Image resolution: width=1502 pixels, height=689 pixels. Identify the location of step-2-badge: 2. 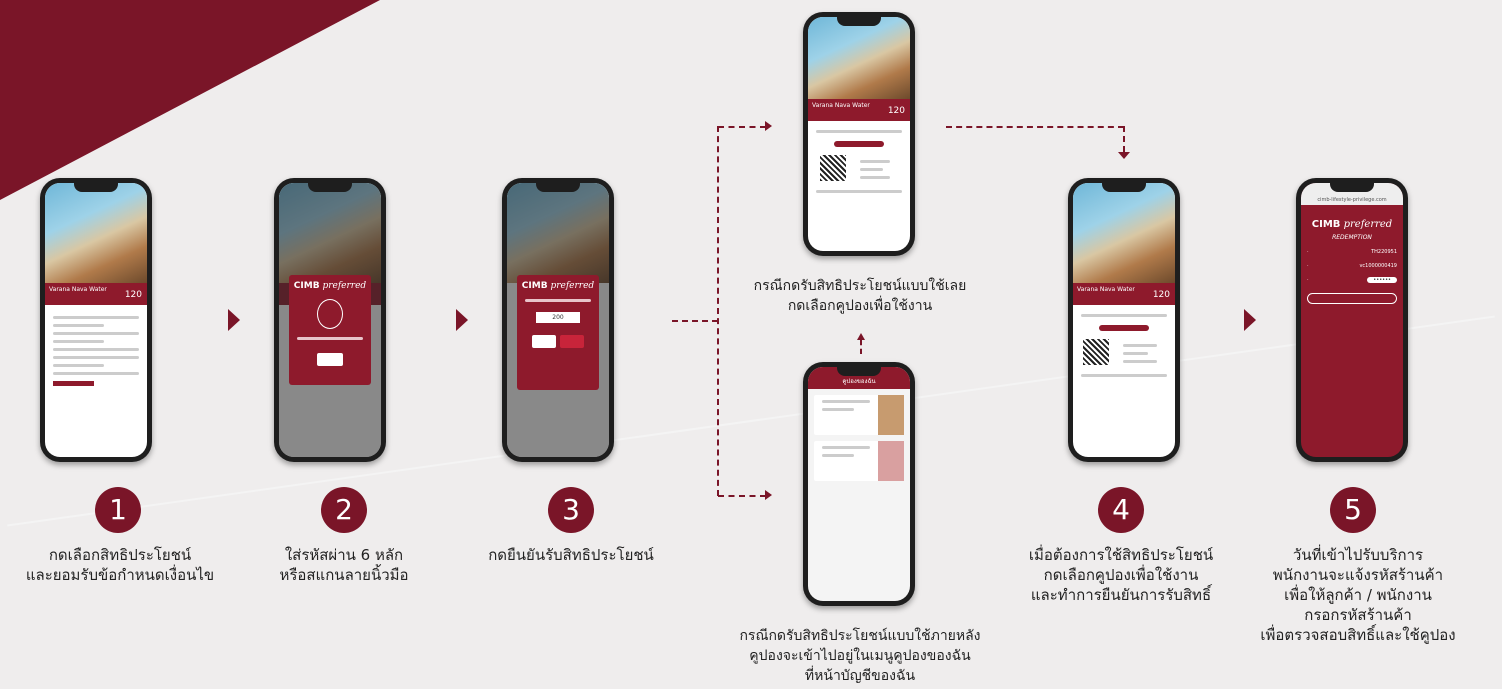
(344, 510).